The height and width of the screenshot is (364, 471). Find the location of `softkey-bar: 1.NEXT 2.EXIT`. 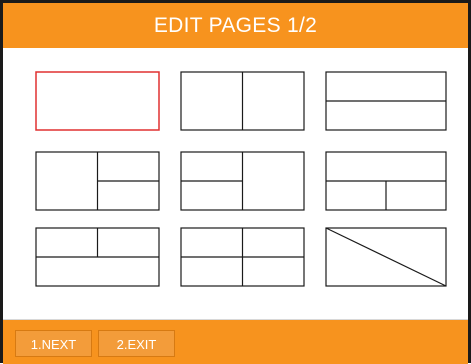

softkey-bar: 1.NEXT 2.EXIT is located at coordinates (235, 341).